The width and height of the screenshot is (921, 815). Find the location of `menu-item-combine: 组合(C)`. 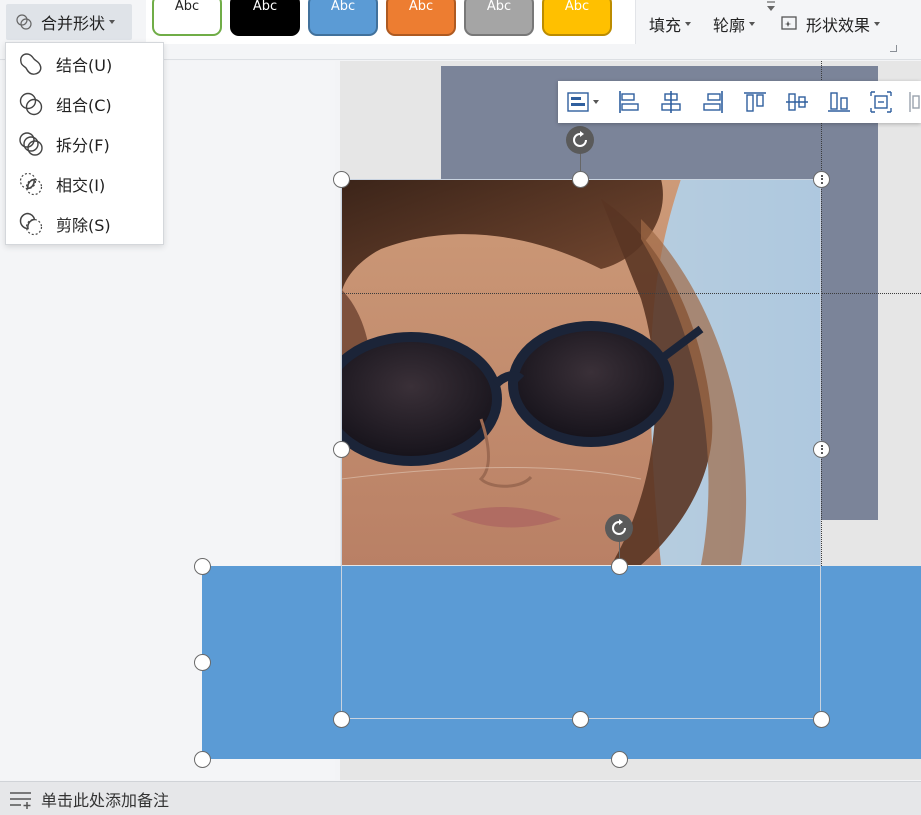

menu-item-combine: 组合(C) is located at coordinates (84, 104).